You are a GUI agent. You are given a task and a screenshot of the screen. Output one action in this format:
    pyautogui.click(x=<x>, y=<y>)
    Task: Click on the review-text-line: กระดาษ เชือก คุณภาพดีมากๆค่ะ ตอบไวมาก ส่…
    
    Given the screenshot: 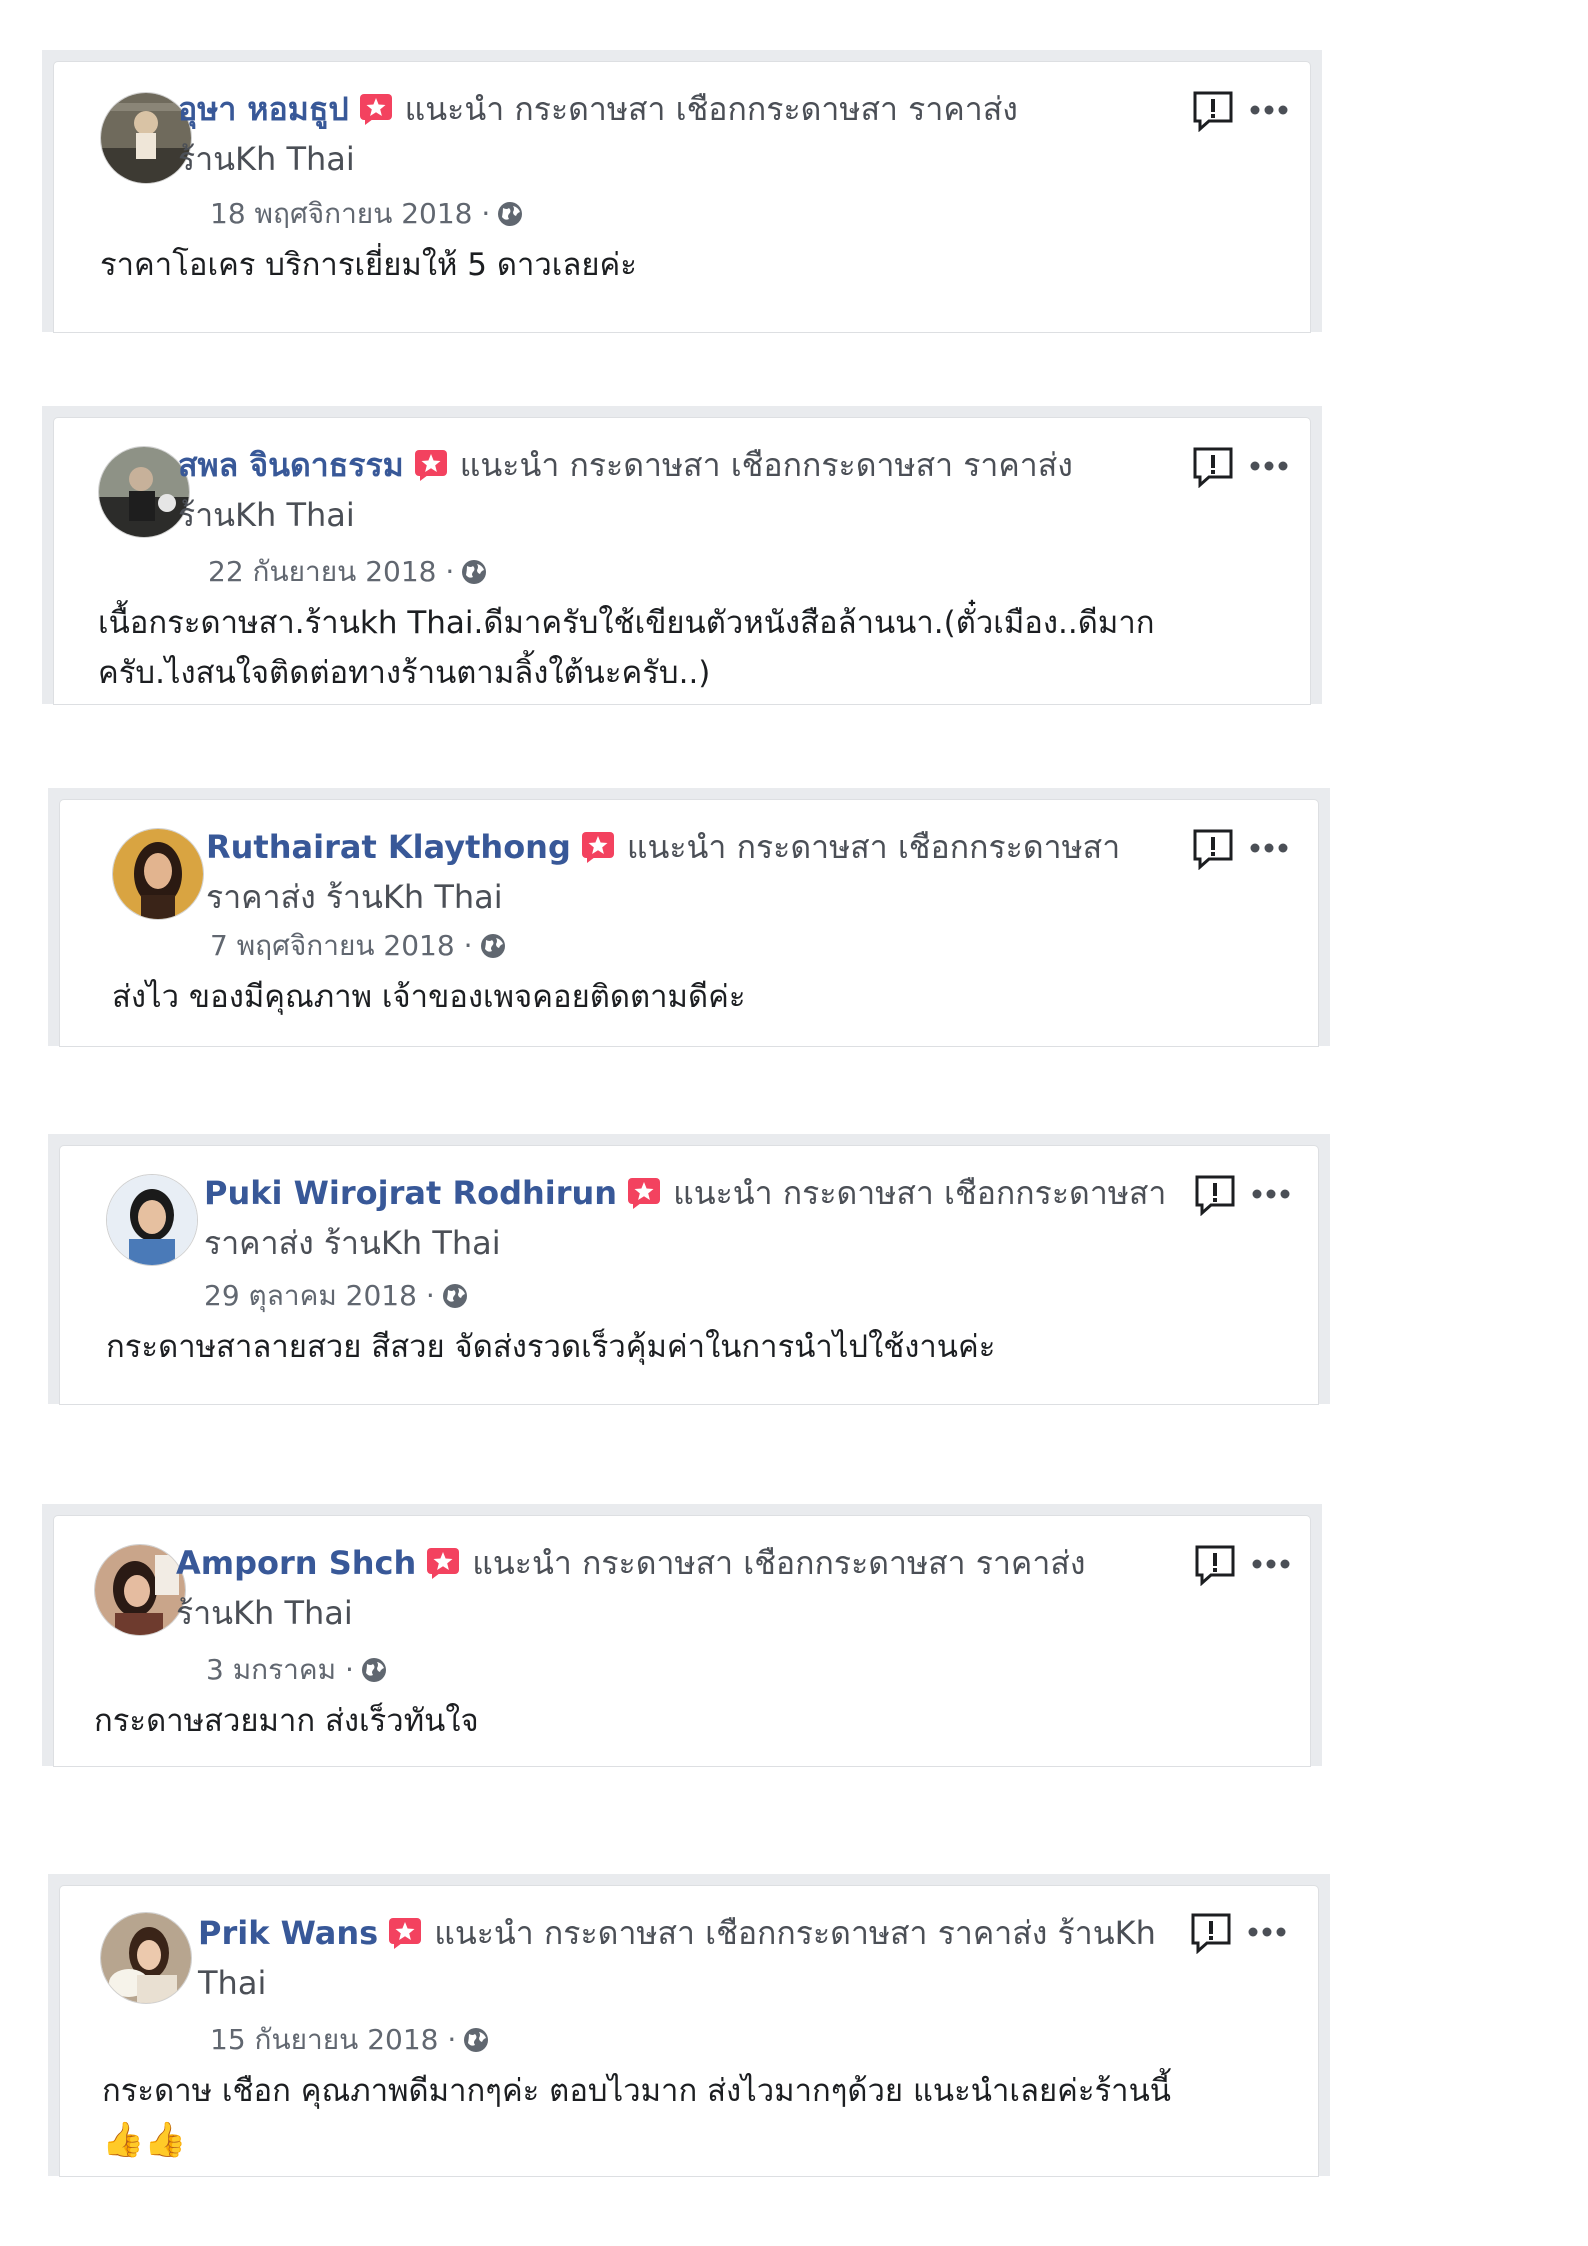 What is the action you would take?
    pyautogui.click(x=636, y=2091)
    